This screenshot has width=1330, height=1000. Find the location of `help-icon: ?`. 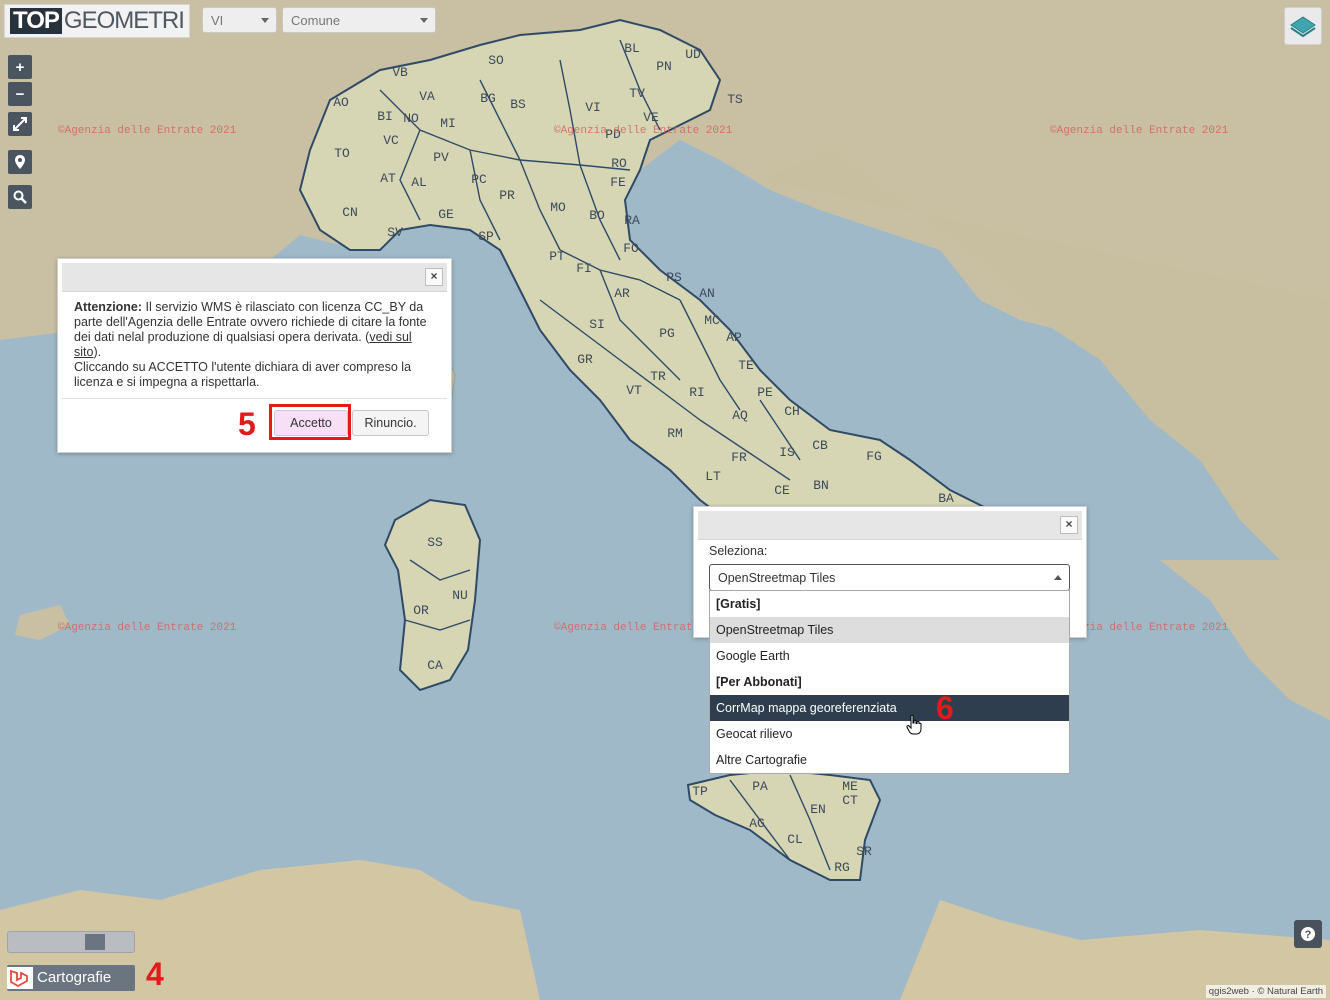

help-icon: ? is located at coordinates (1308, 934).